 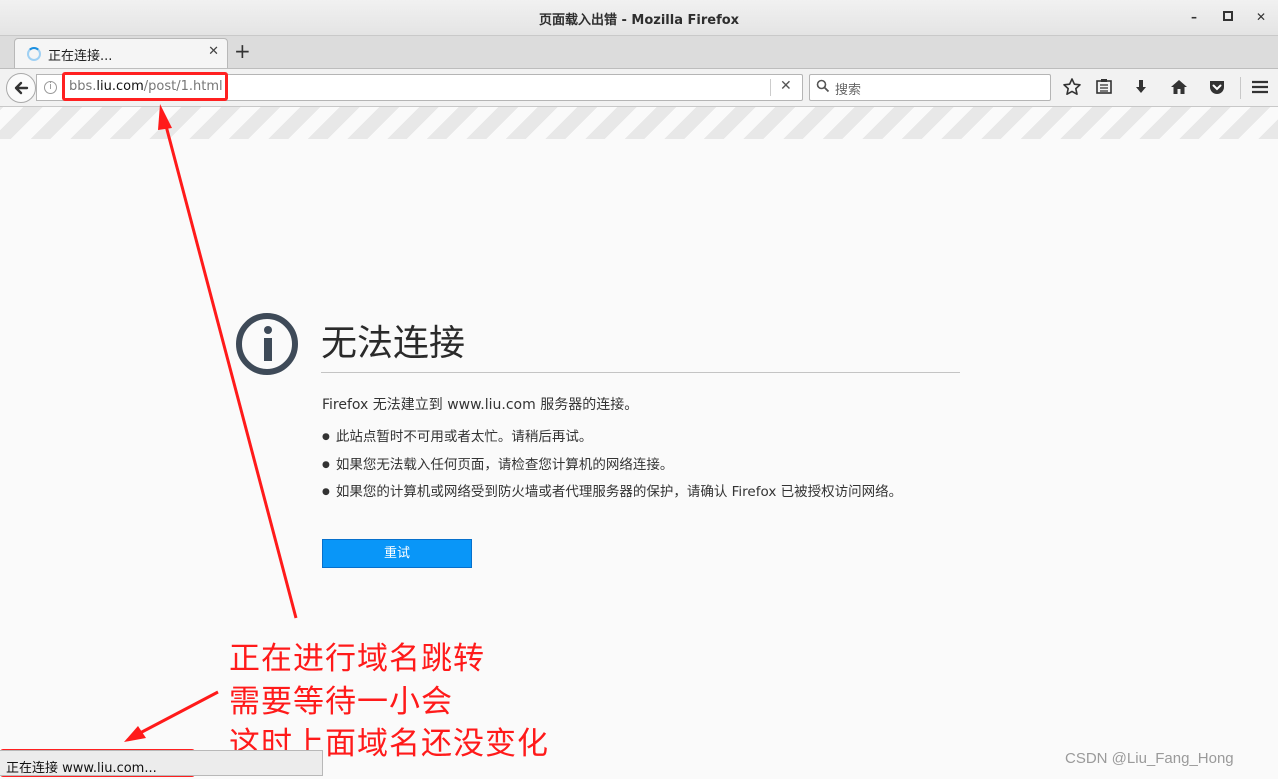 What do you see at coordinates (34, 54) in the screenshot?
I see `loading-spinner-icon` at bounding box center [34, 54].